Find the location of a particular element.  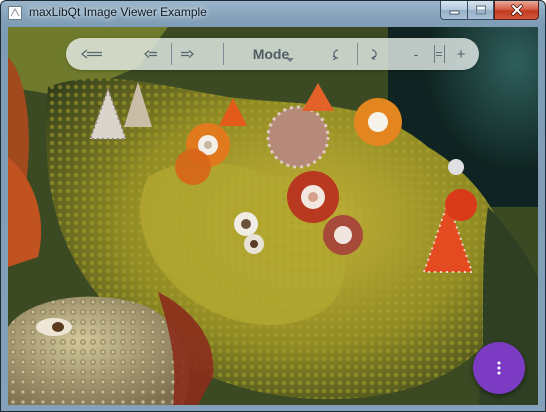

close-icon is located at coordinates (516, 10).